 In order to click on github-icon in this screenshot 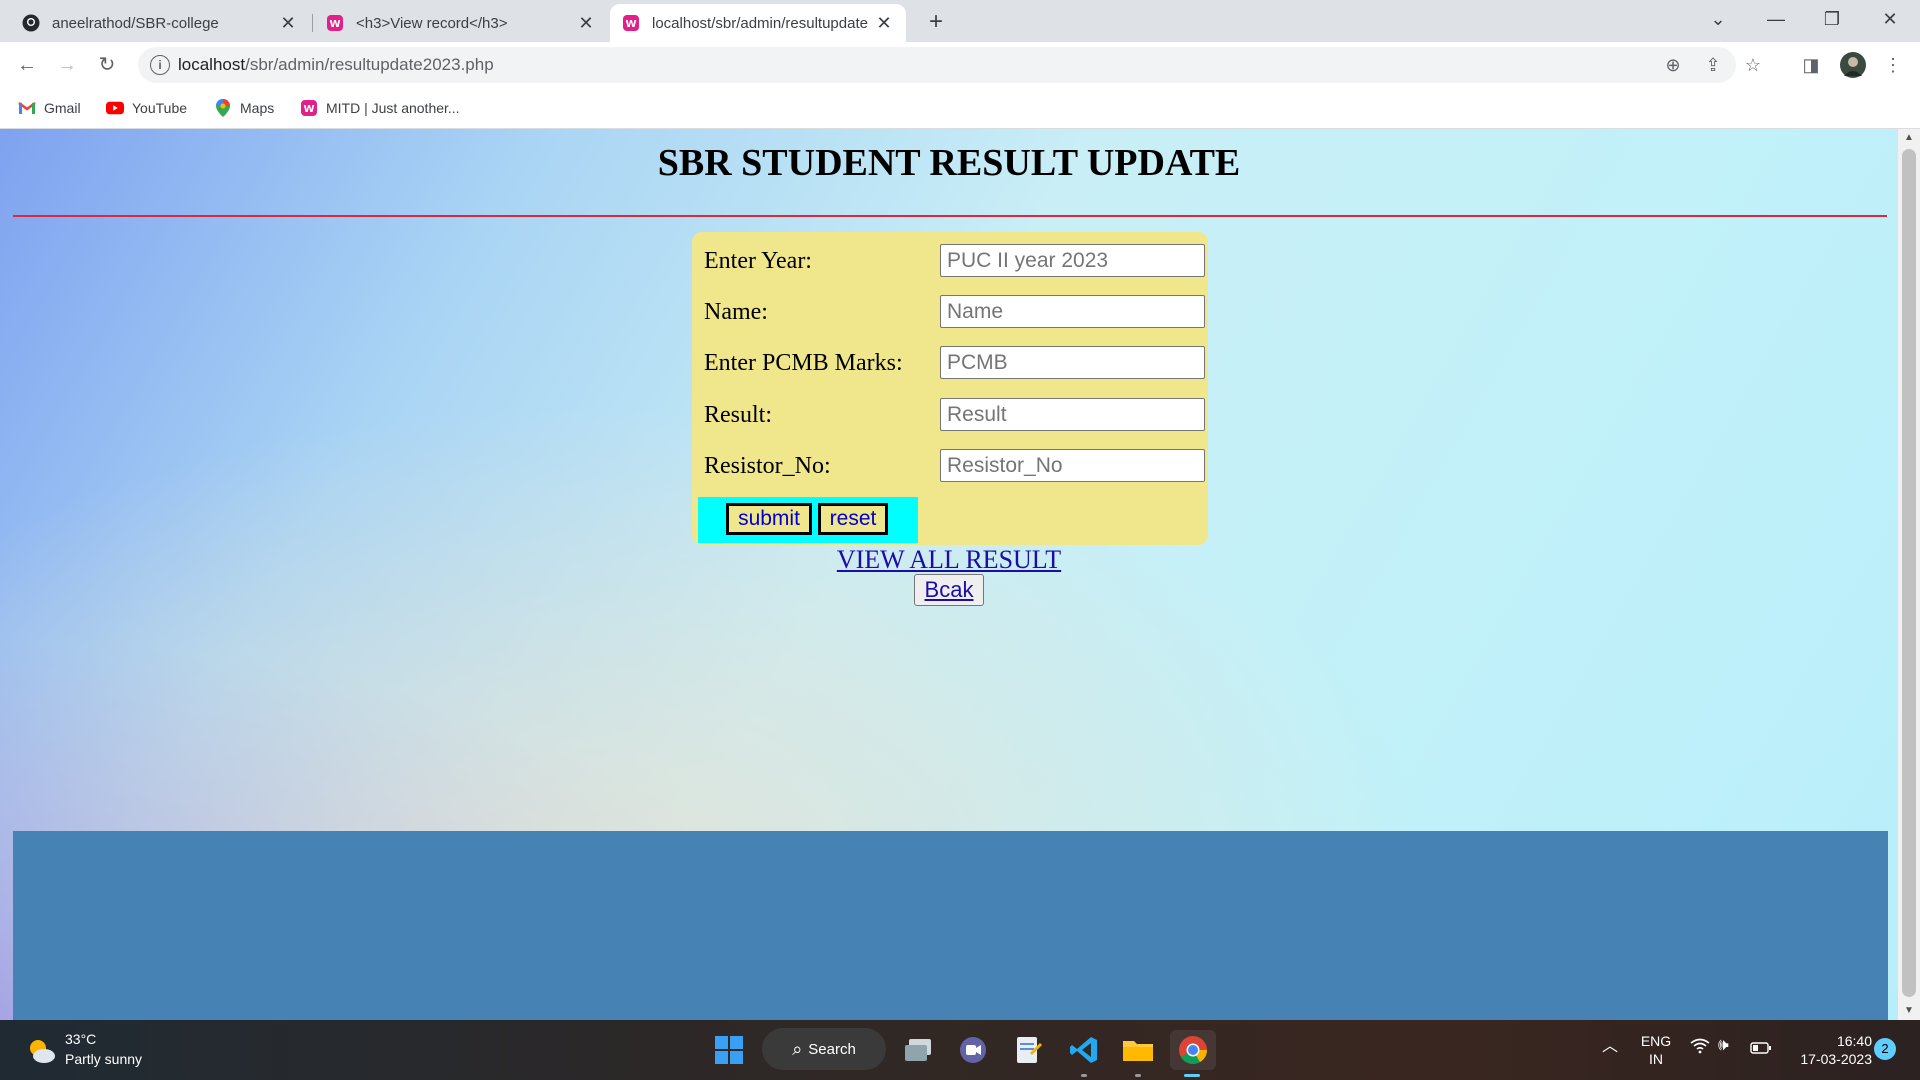, I will do `click(31, 23)`.